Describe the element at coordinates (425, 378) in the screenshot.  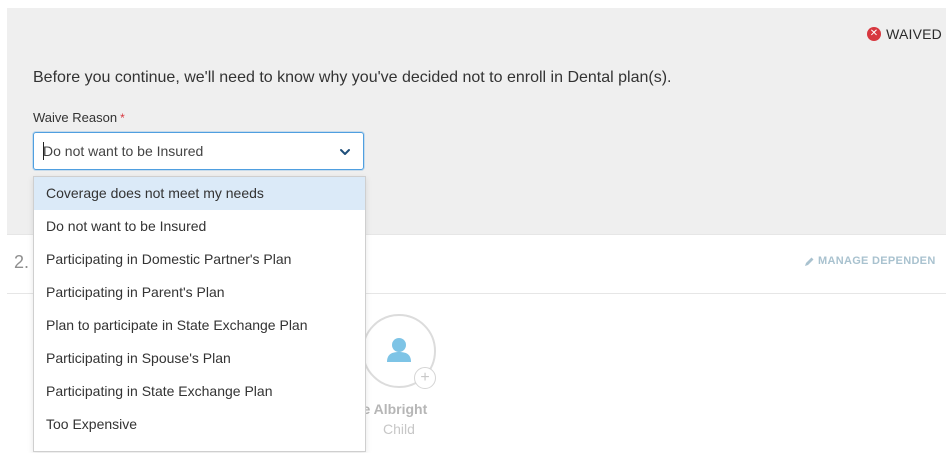
I see `add-icon: +` at that location.